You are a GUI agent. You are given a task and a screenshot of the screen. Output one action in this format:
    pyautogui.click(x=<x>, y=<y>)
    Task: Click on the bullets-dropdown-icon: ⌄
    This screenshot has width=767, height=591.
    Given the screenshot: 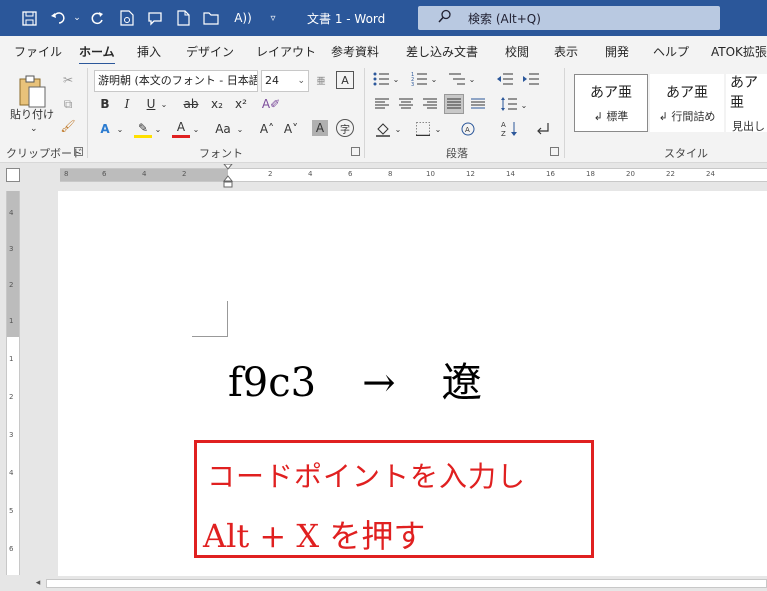 What is the action you would take?
    pyautogui.click(x=396, y=79)
    